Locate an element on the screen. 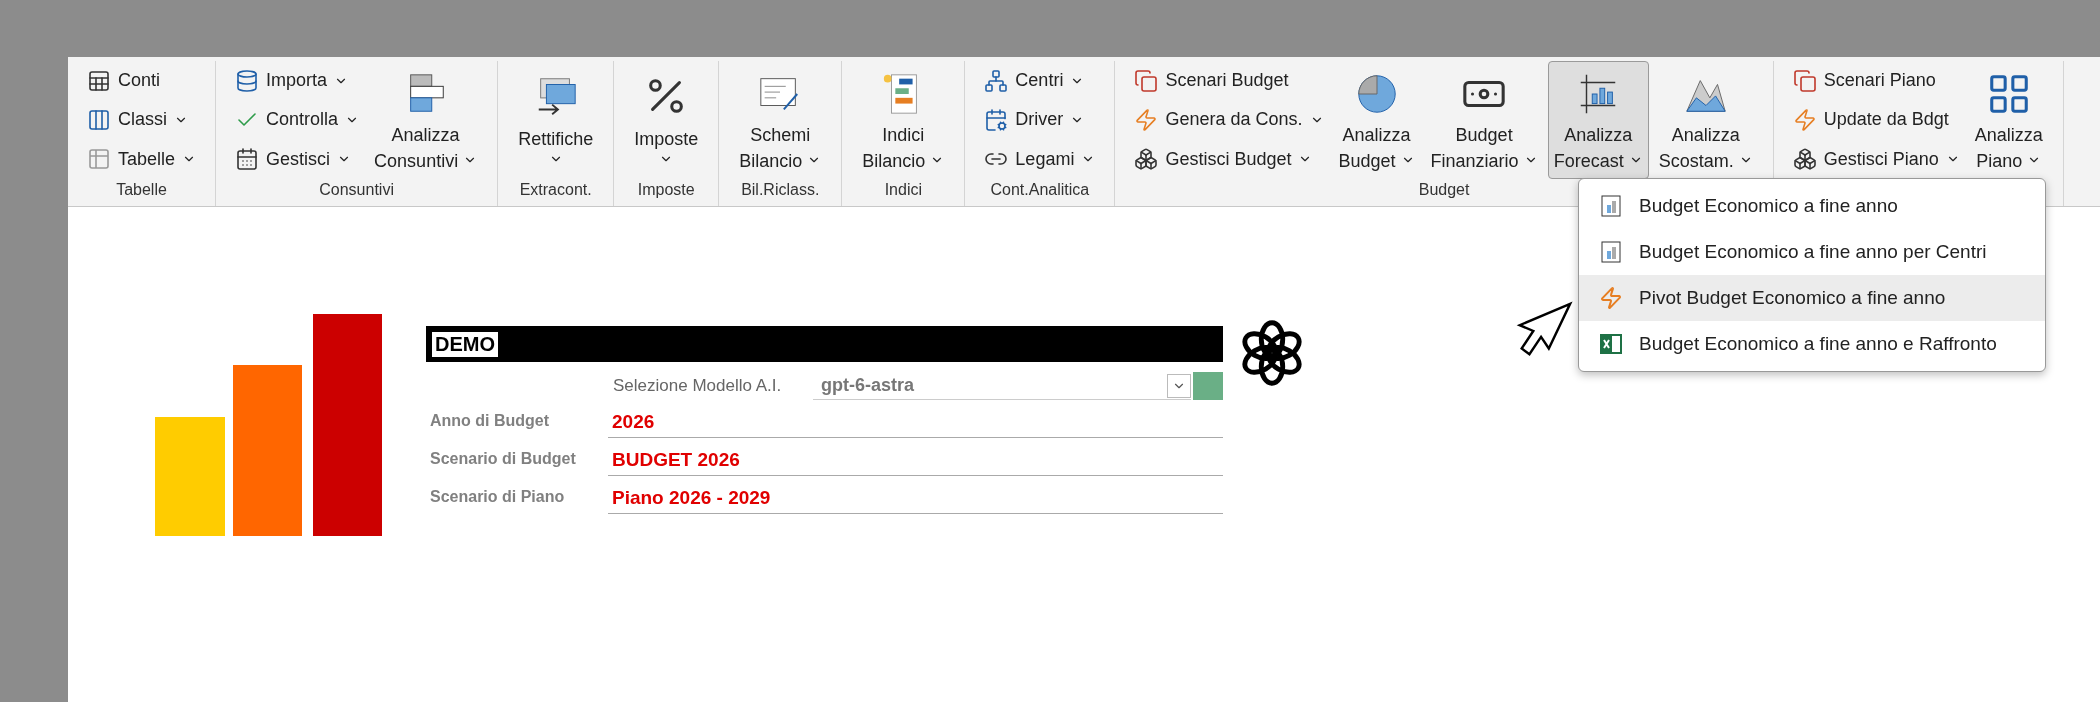 The image size is (2100, 702). group-label: Extracont. is located at coordinates (555, 190).